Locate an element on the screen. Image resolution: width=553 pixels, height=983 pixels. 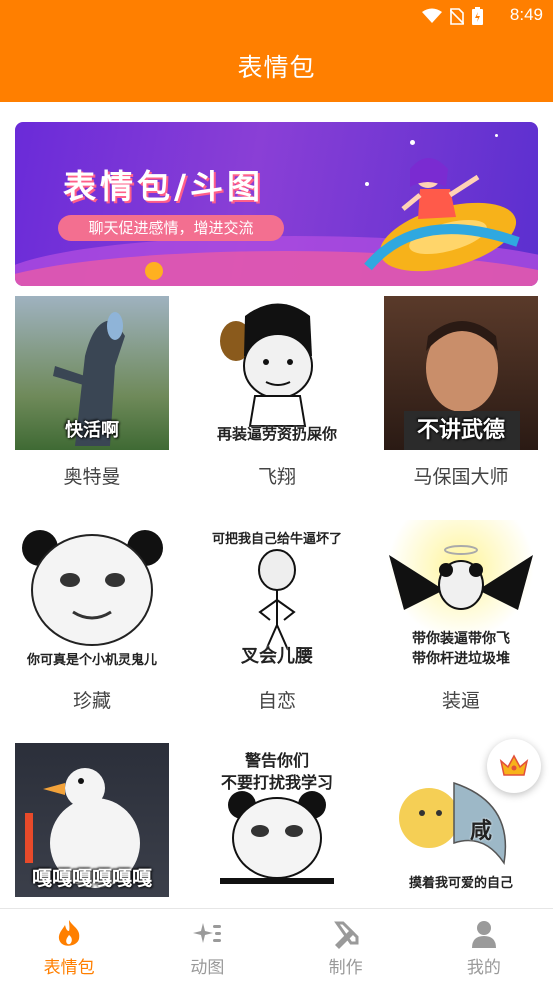
sticker-label: 马保国大师 is located at coordinates (461, 477).